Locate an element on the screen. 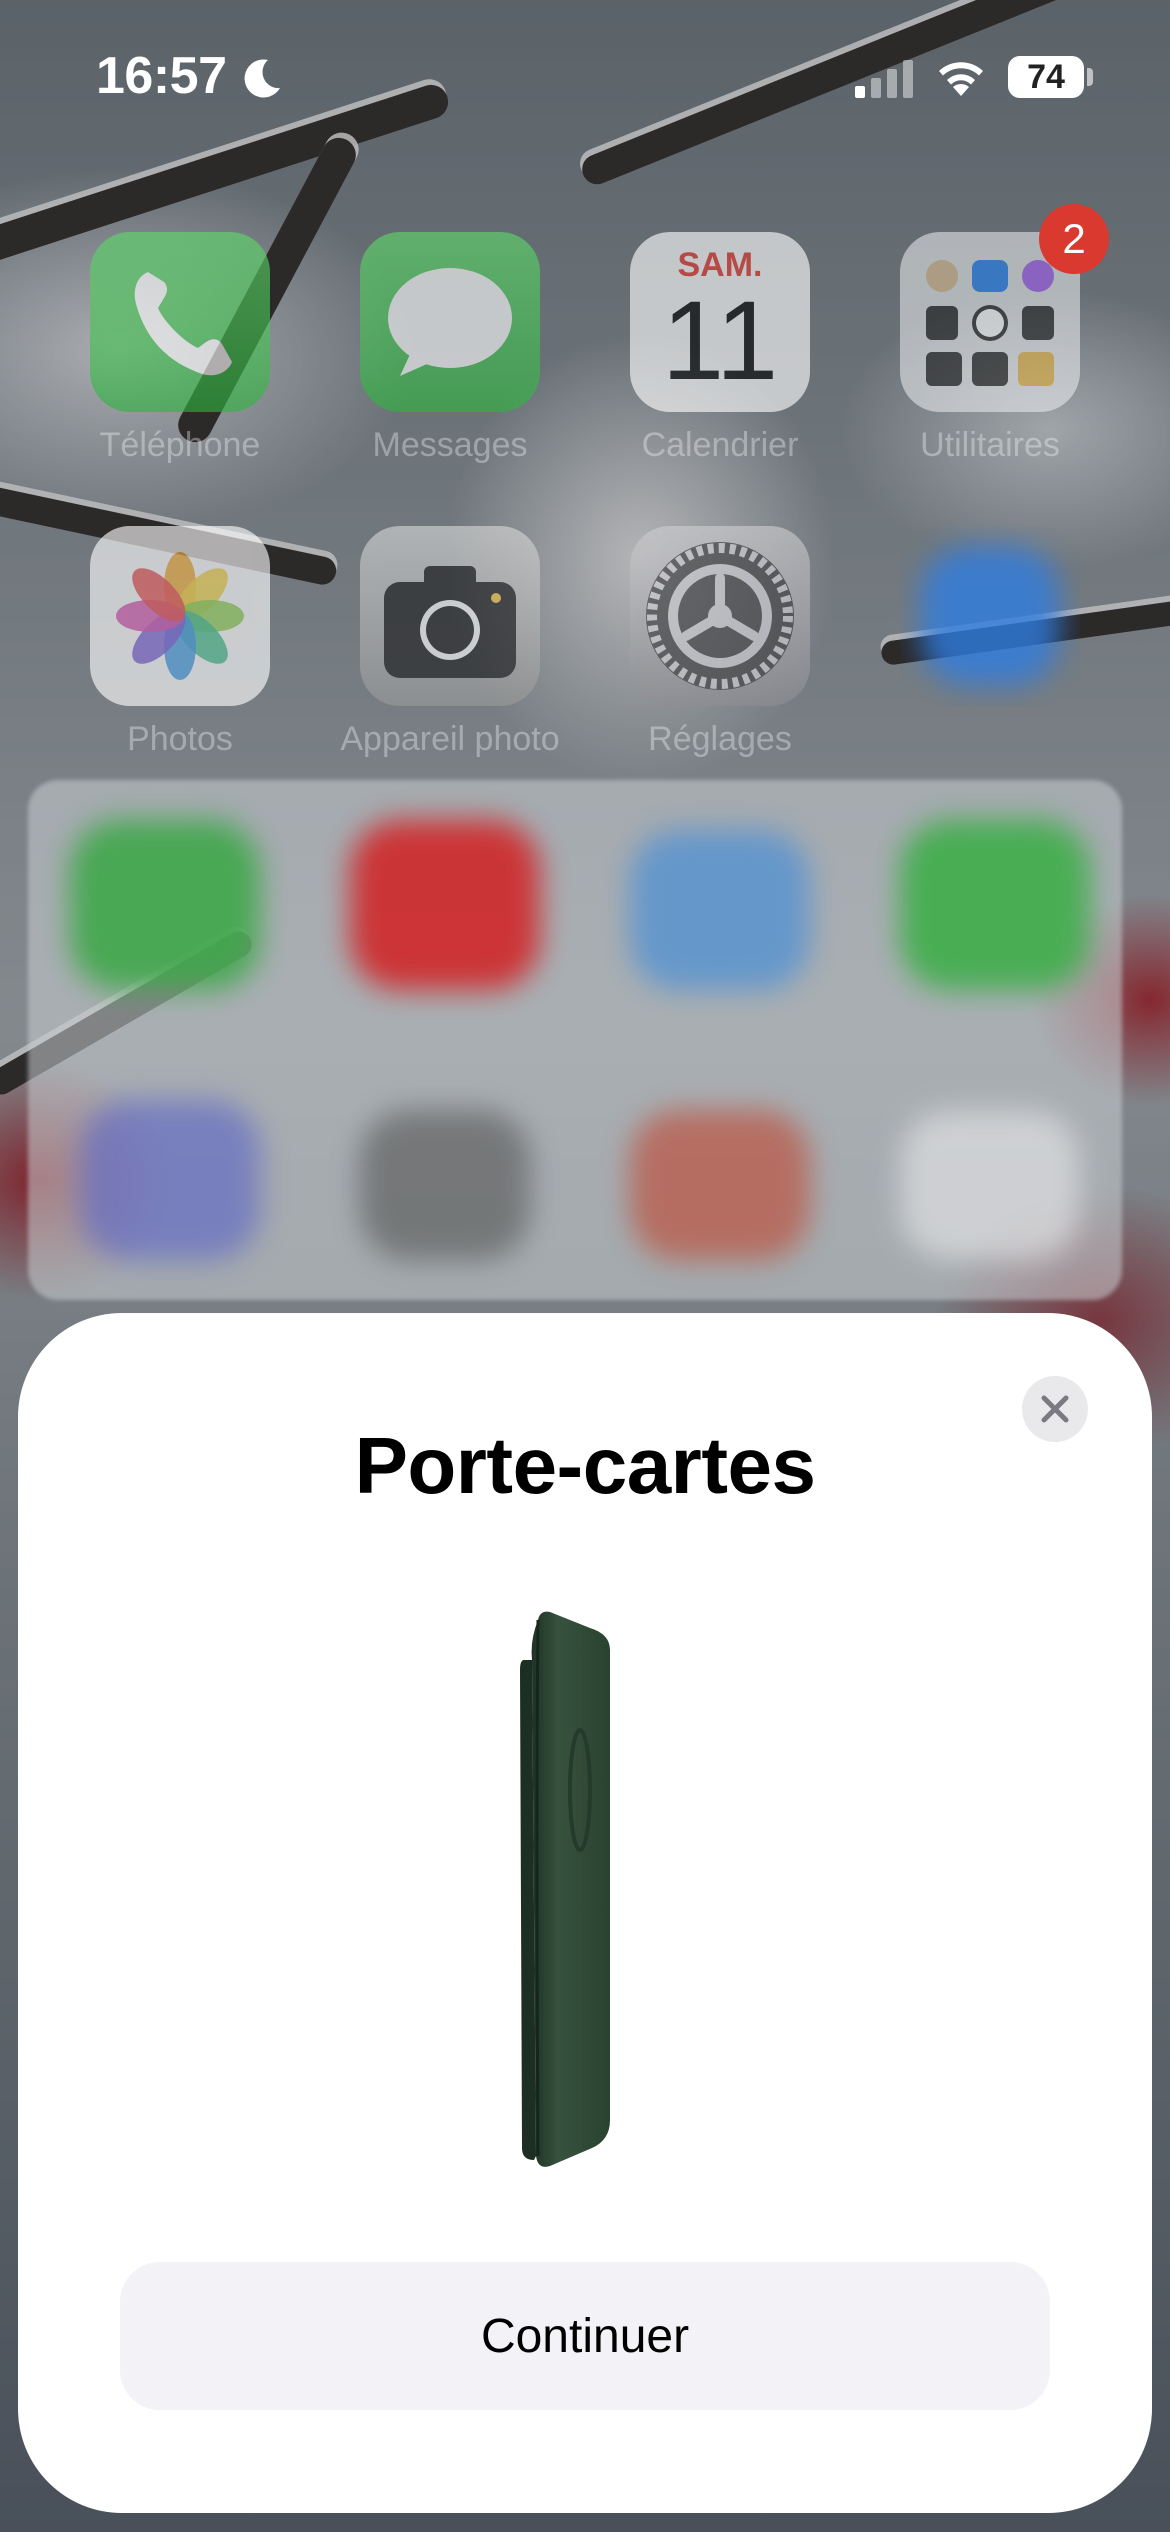 The image size is (1170, 2532). app-calendrier: SAM. 11 Calendrier is located at coordinates (720, 348).